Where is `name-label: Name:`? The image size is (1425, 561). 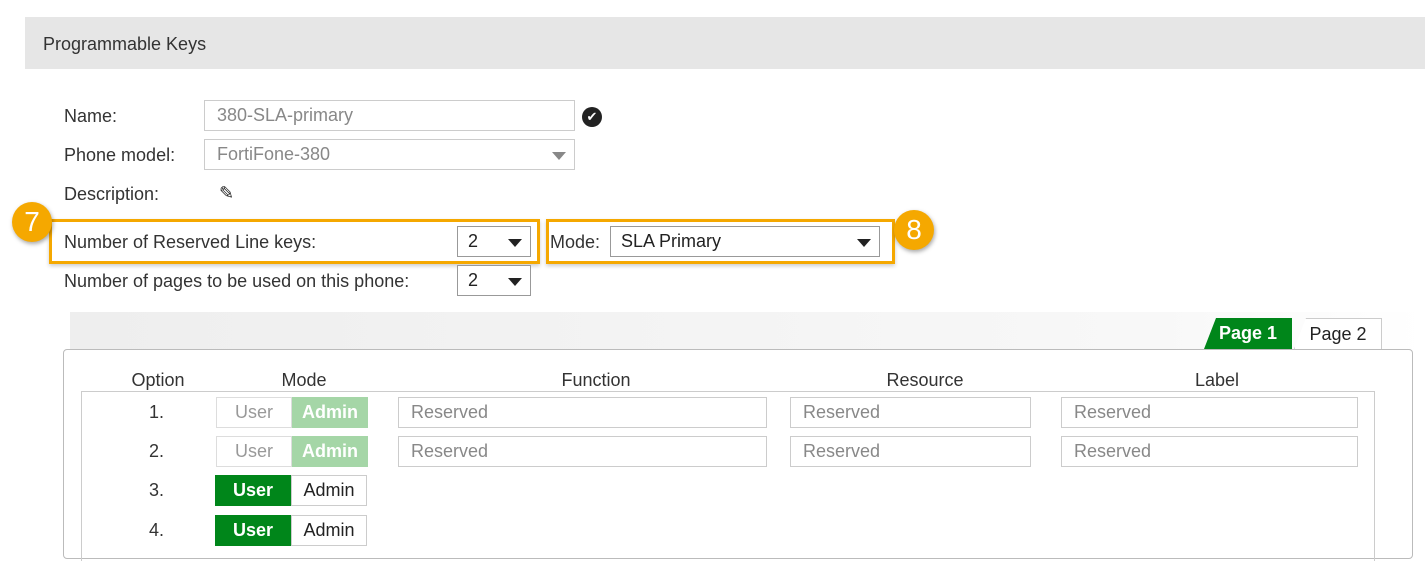 name-label: Name: is located at coordinates (91, 116).